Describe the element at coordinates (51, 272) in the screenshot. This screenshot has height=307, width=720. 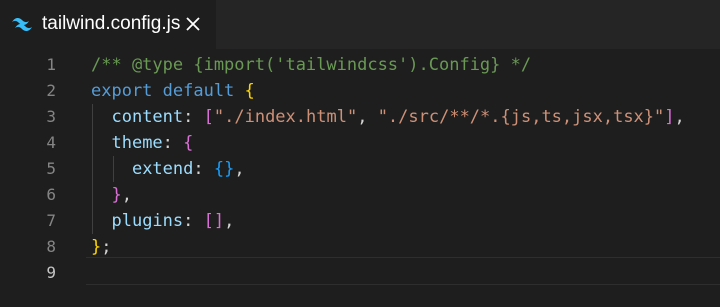
I see `line-number-active: 9` at that location.